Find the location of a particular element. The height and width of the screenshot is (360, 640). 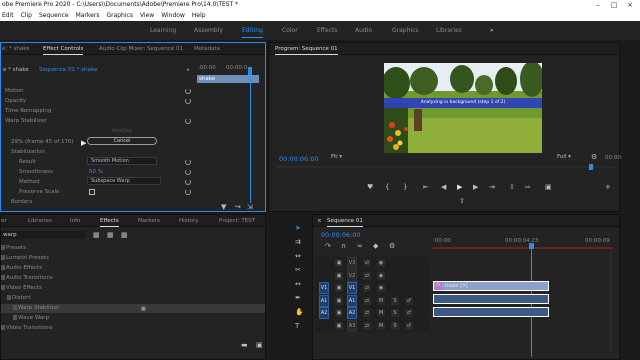

track-target-v2: V2 is located at coordinates (352, 275).